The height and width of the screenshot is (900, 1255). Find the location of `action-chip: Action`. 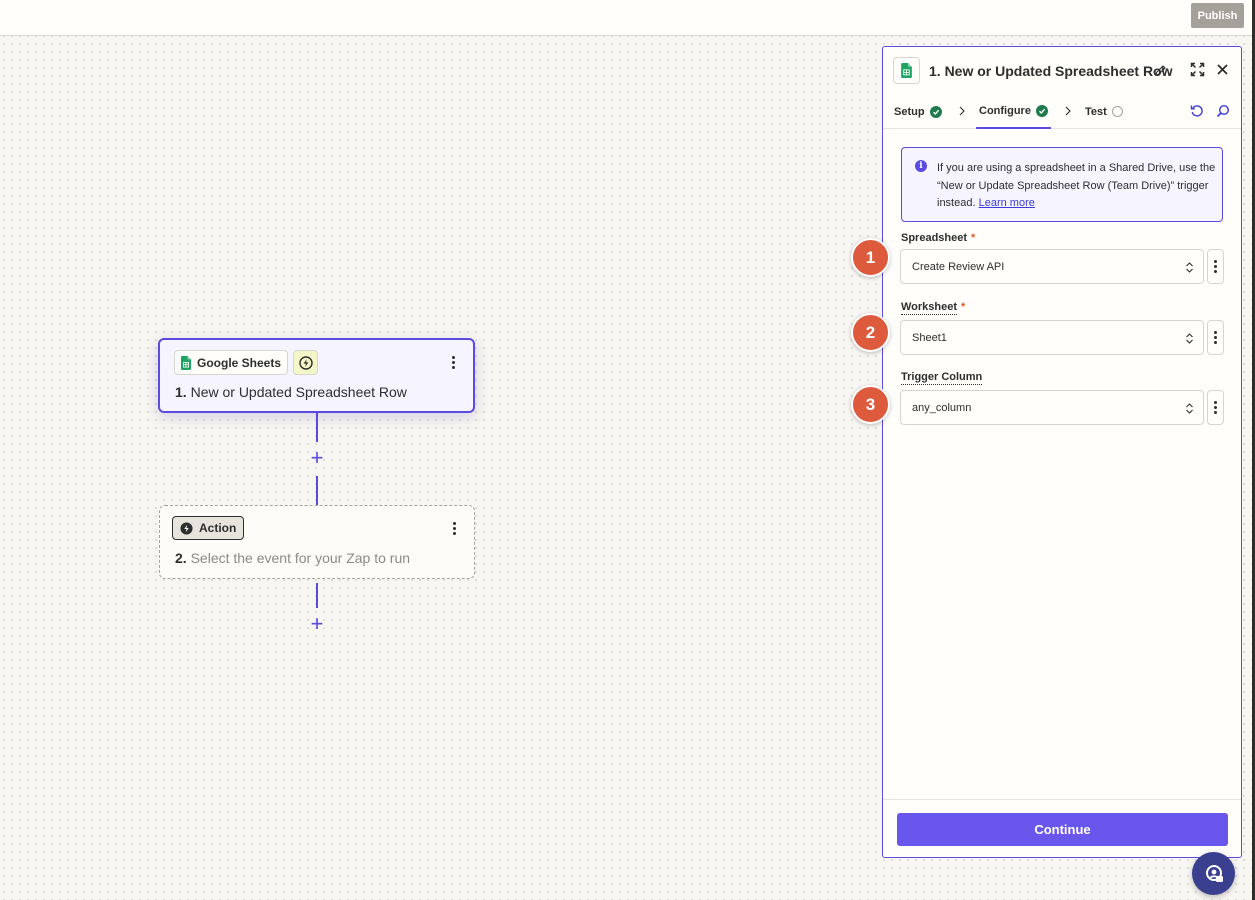

action-chip: Action is located at coordinates (208, 528).